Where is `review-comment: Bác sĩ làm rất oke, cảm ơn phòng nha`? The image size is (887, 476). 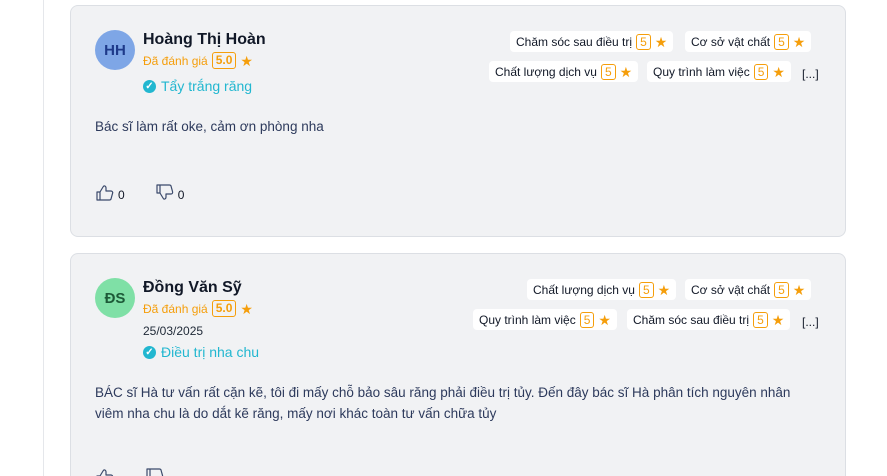
review-comment: Bác sĩ làm rất oke, cảm ơn phòng nha is located at coordinates (209, 126).